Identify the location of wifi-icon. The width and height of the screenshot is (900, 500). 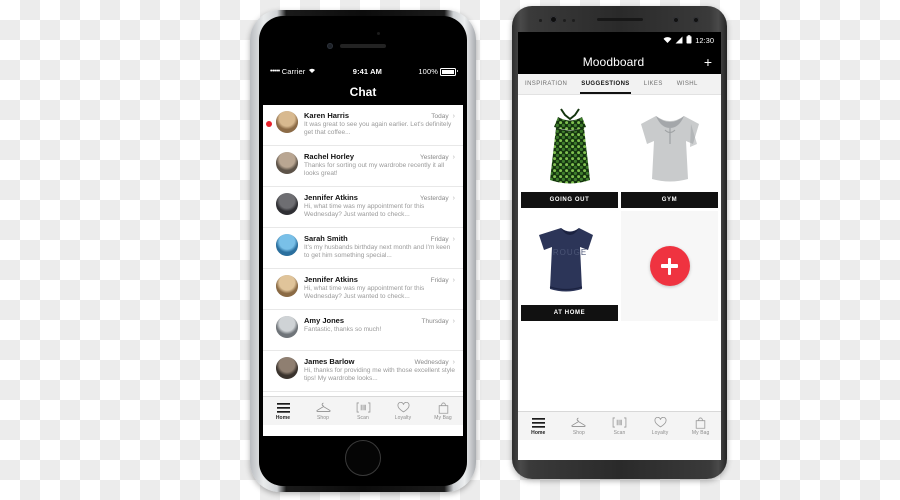
(312, 71).